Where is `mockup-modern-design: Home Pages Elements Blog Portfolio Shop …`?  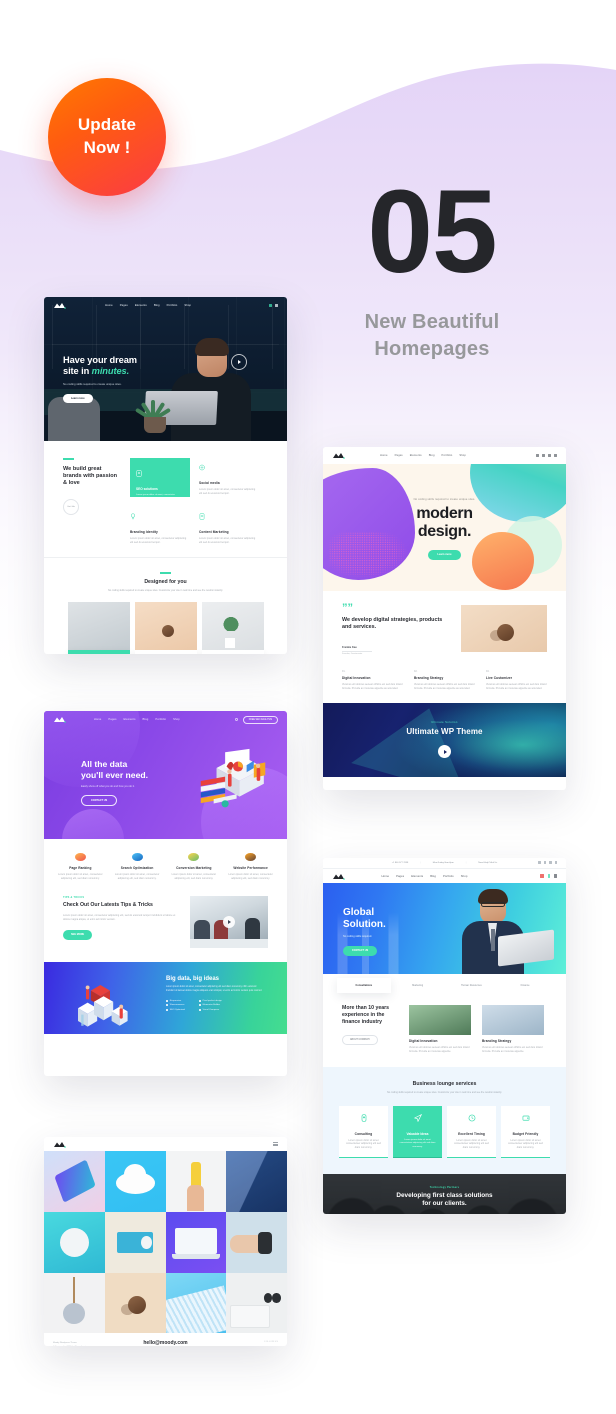
mockup-modern-design: Home Pages Elements Blog Portfolio Shop … is located at coordinates (444, 618).